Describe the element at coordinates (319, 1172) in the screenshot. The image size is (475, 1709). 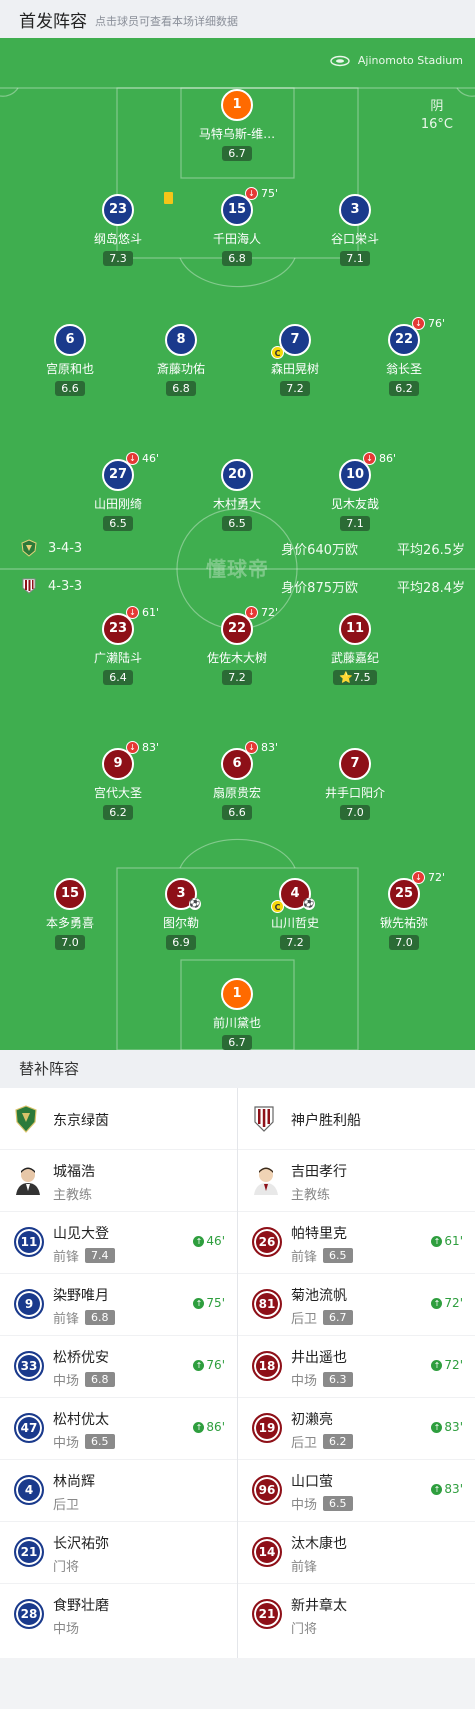
I see `coach-name: 吉田孝行` at that location.